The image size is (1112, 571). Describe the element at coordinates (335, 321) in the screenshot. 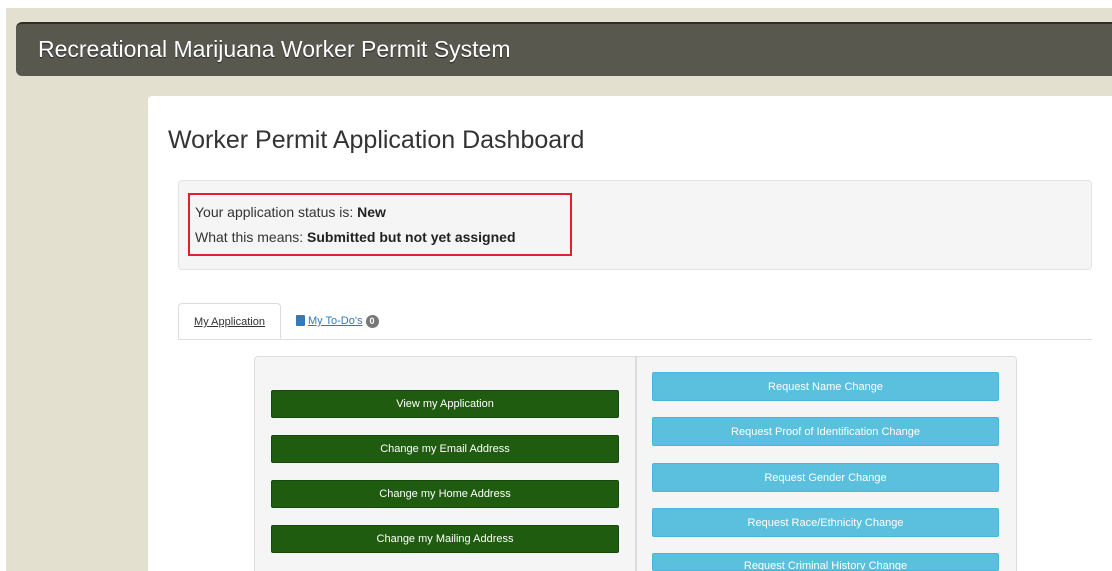

I see `tab-my-todos-label: My To-Do's` at that location.